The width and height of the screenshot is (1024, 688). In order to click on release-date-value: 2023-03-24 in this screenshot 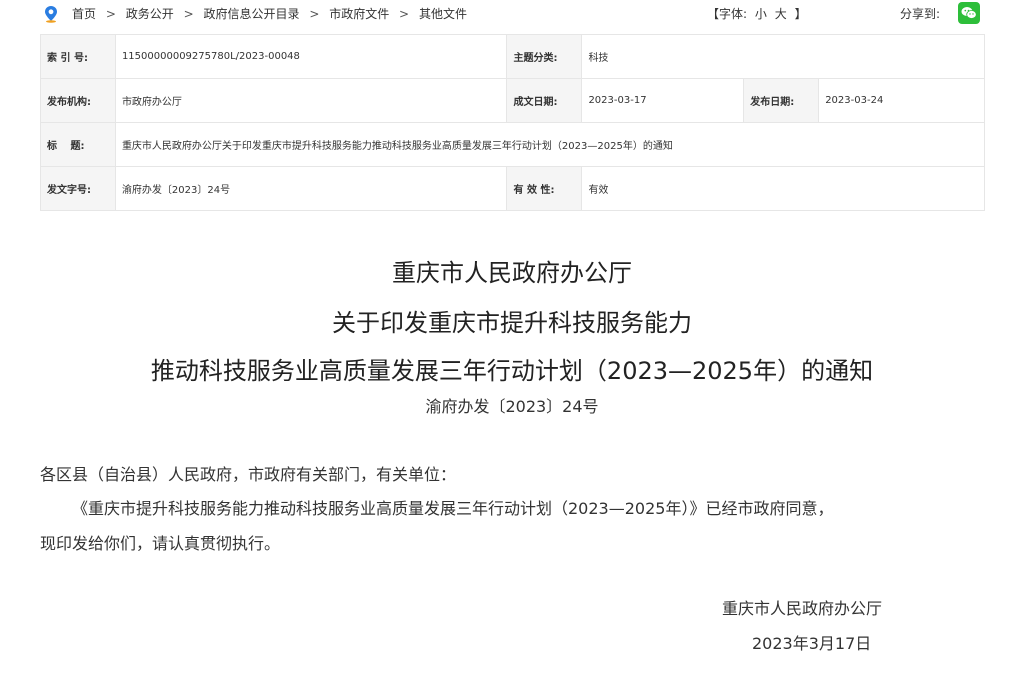, I will do `click(901, 100)`.